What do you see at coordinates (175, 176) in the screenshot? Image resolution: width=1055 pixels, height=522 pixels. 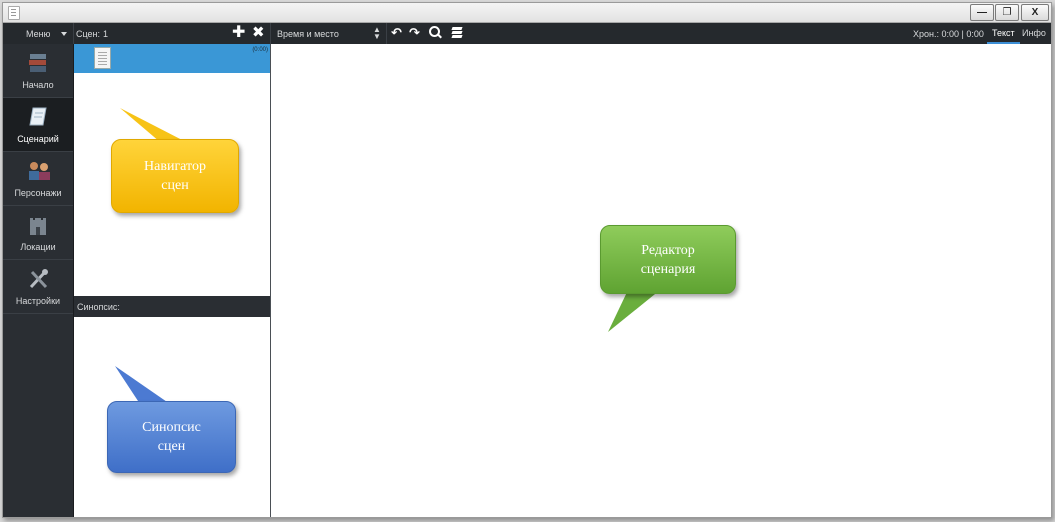 I see `navigator-callout: Навигатор сцен` at bounding box center [175, 176].